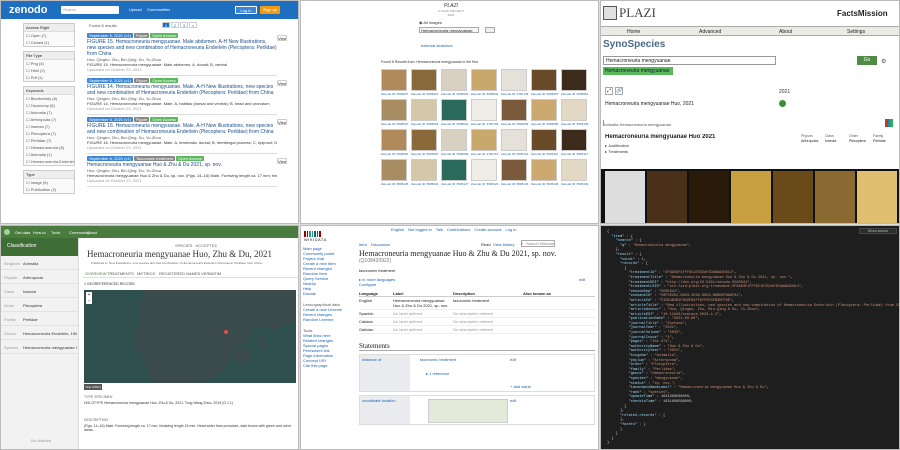  What do you see at coordinates (39, 333) in the screenshot?
I see `classification-row: Genus Hemacroneuria Enderlein, 1909` at bounding box center [39, 333].